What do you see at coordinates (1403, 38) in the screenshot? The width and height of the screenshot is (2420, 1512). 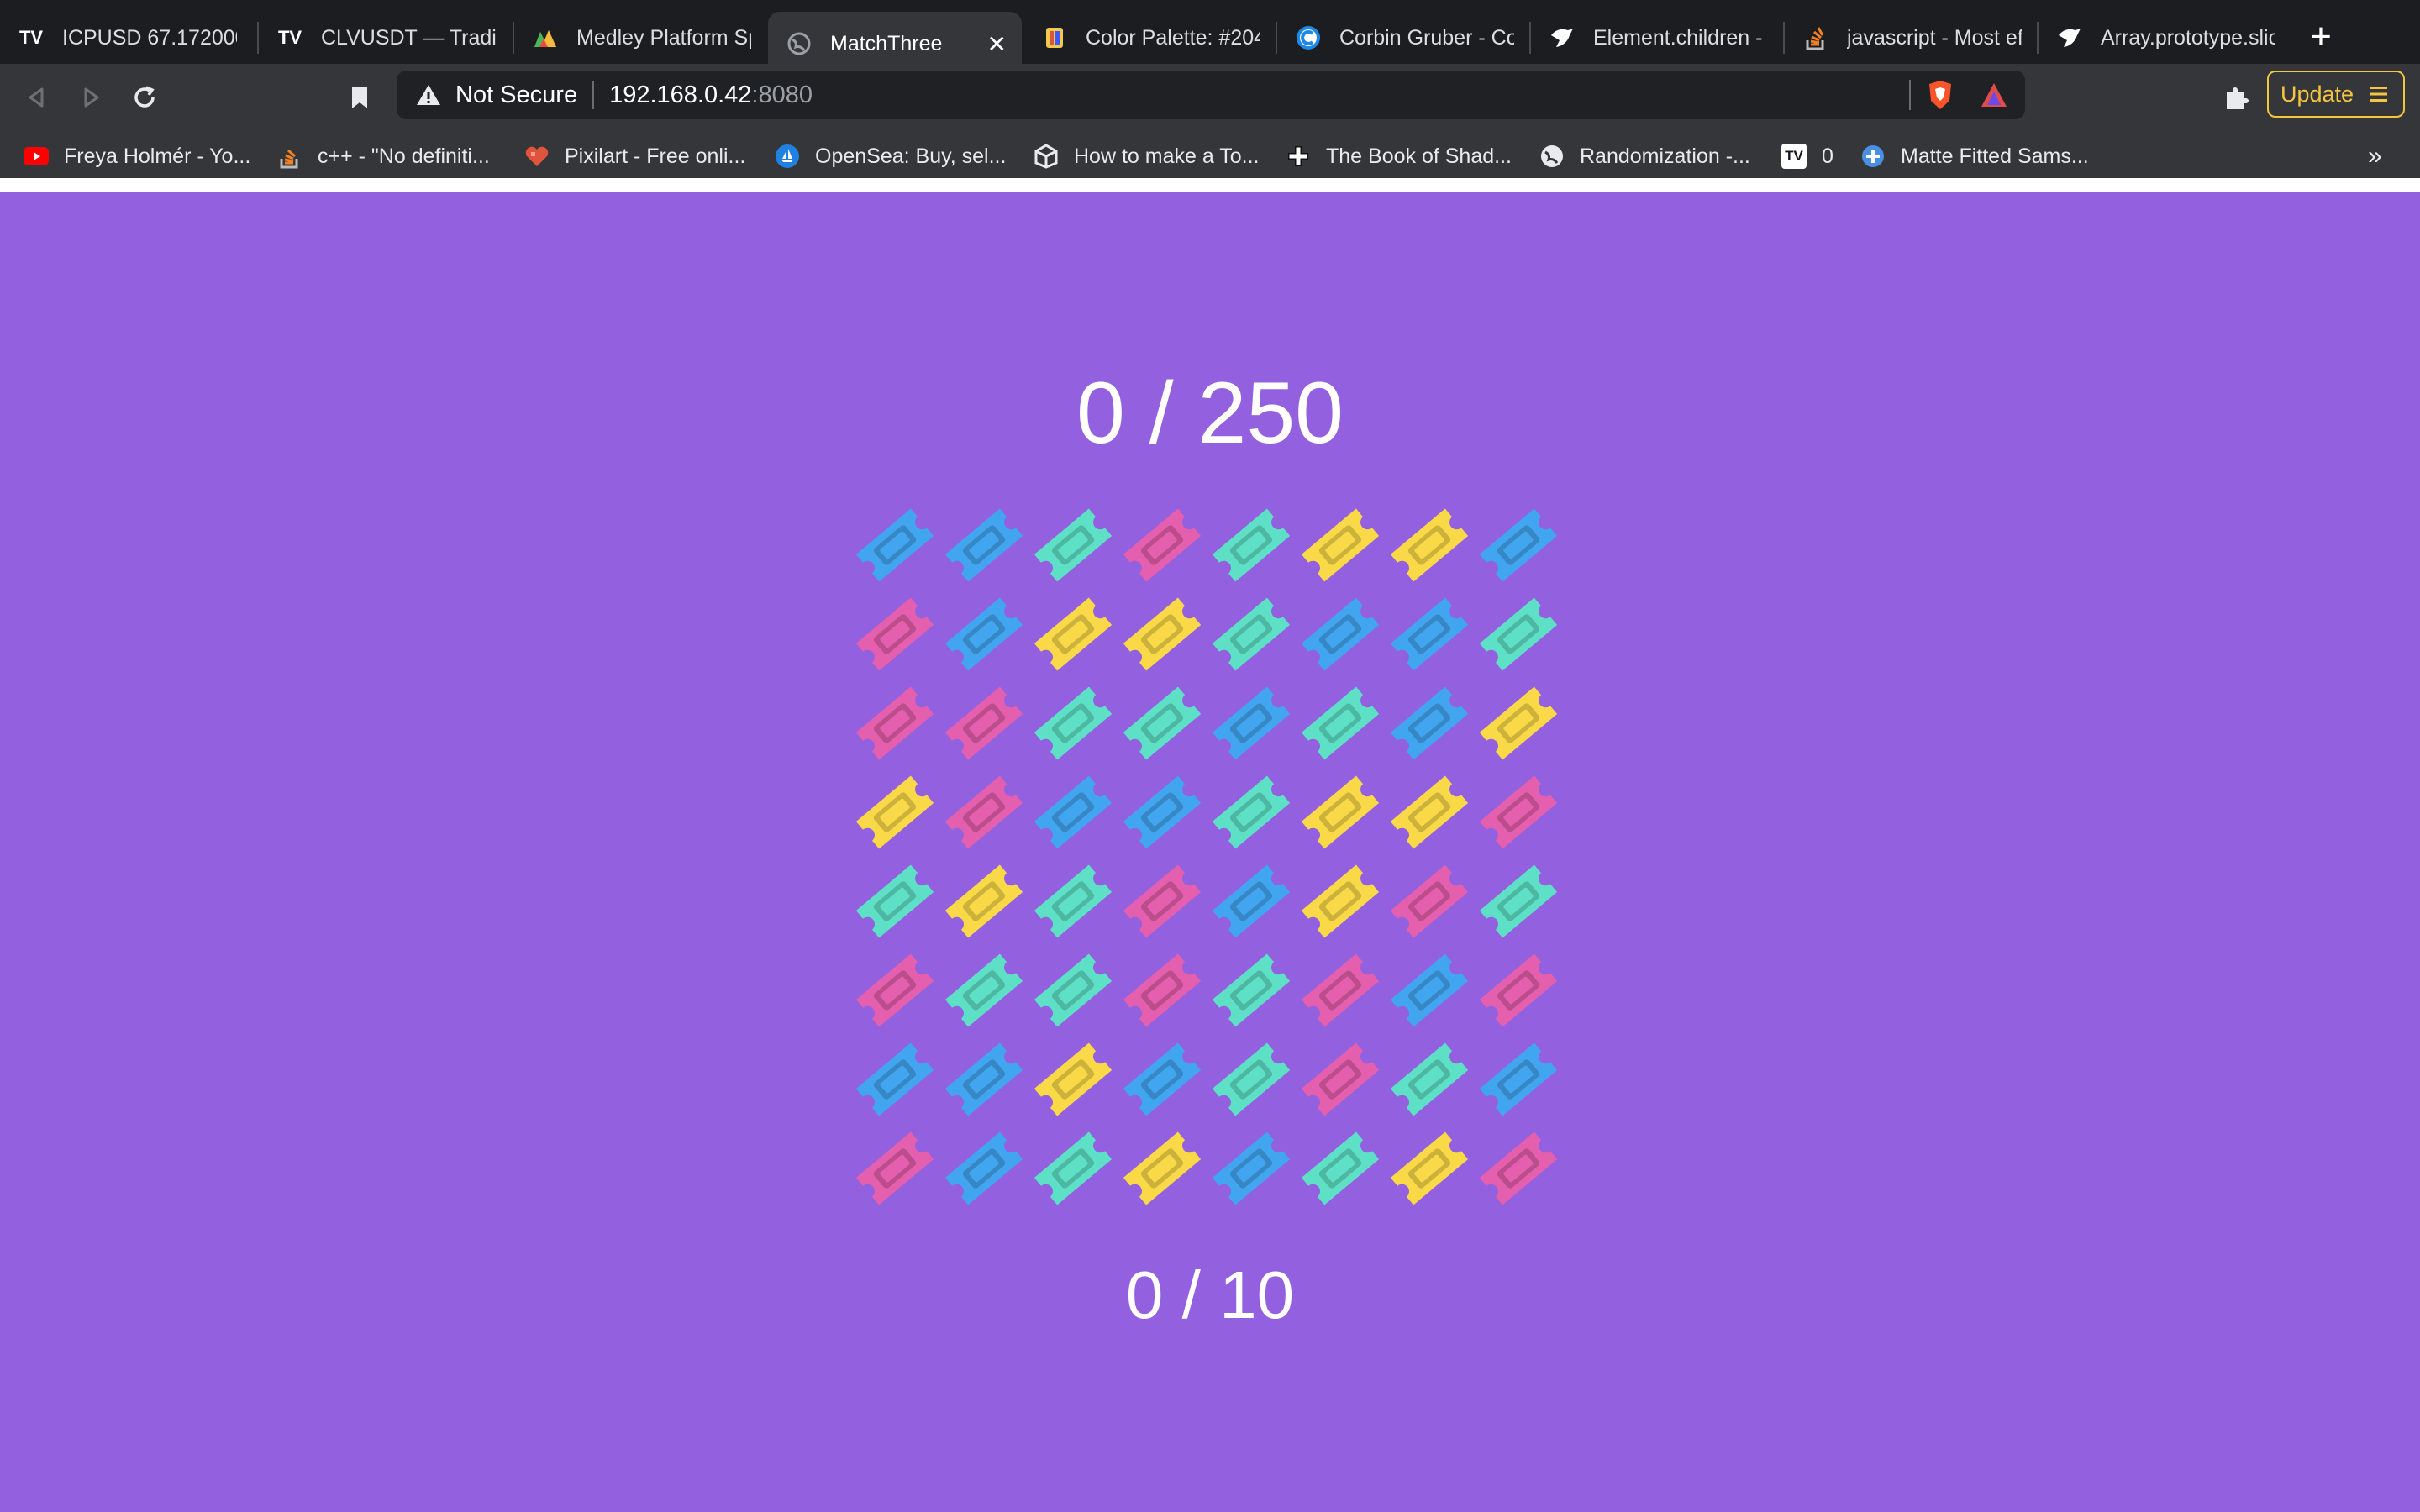 I see `tab-corbin-gruber: Corbin Gruber - Coc` at bounding box center [1403, 38].